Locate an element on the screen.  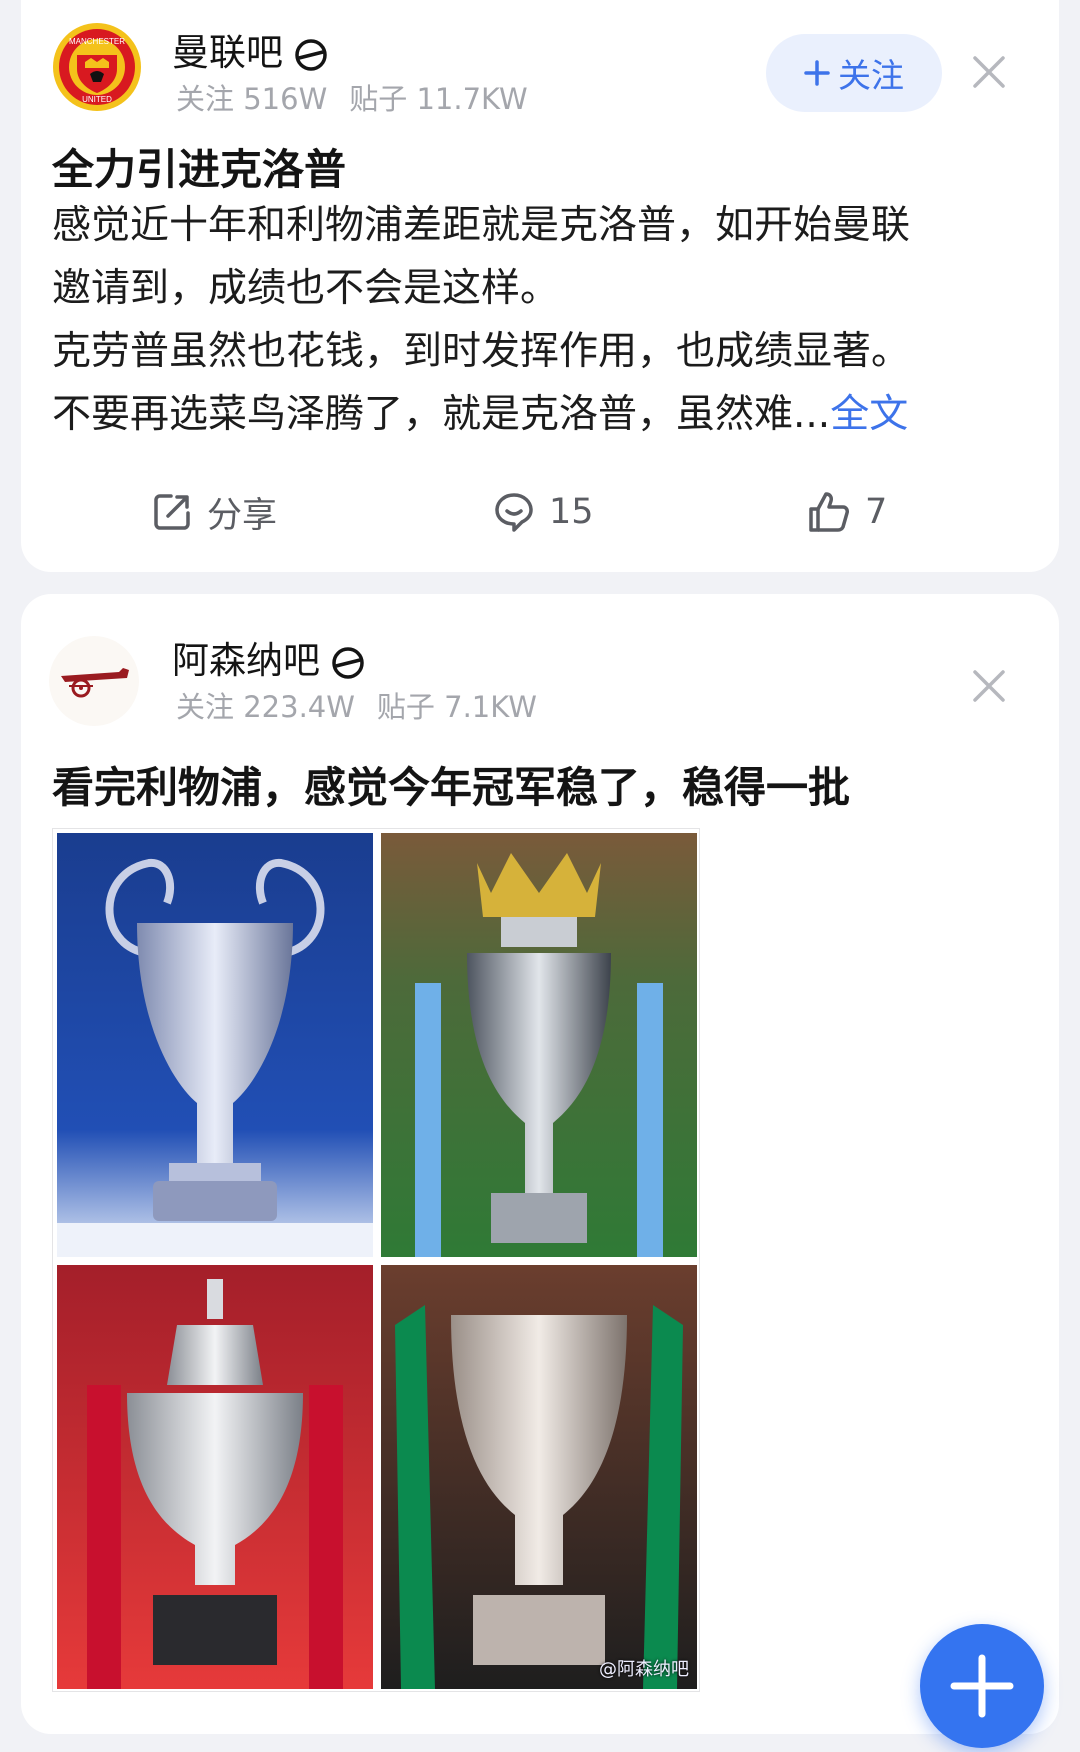
share-icon is located at coordinates (172, 512).